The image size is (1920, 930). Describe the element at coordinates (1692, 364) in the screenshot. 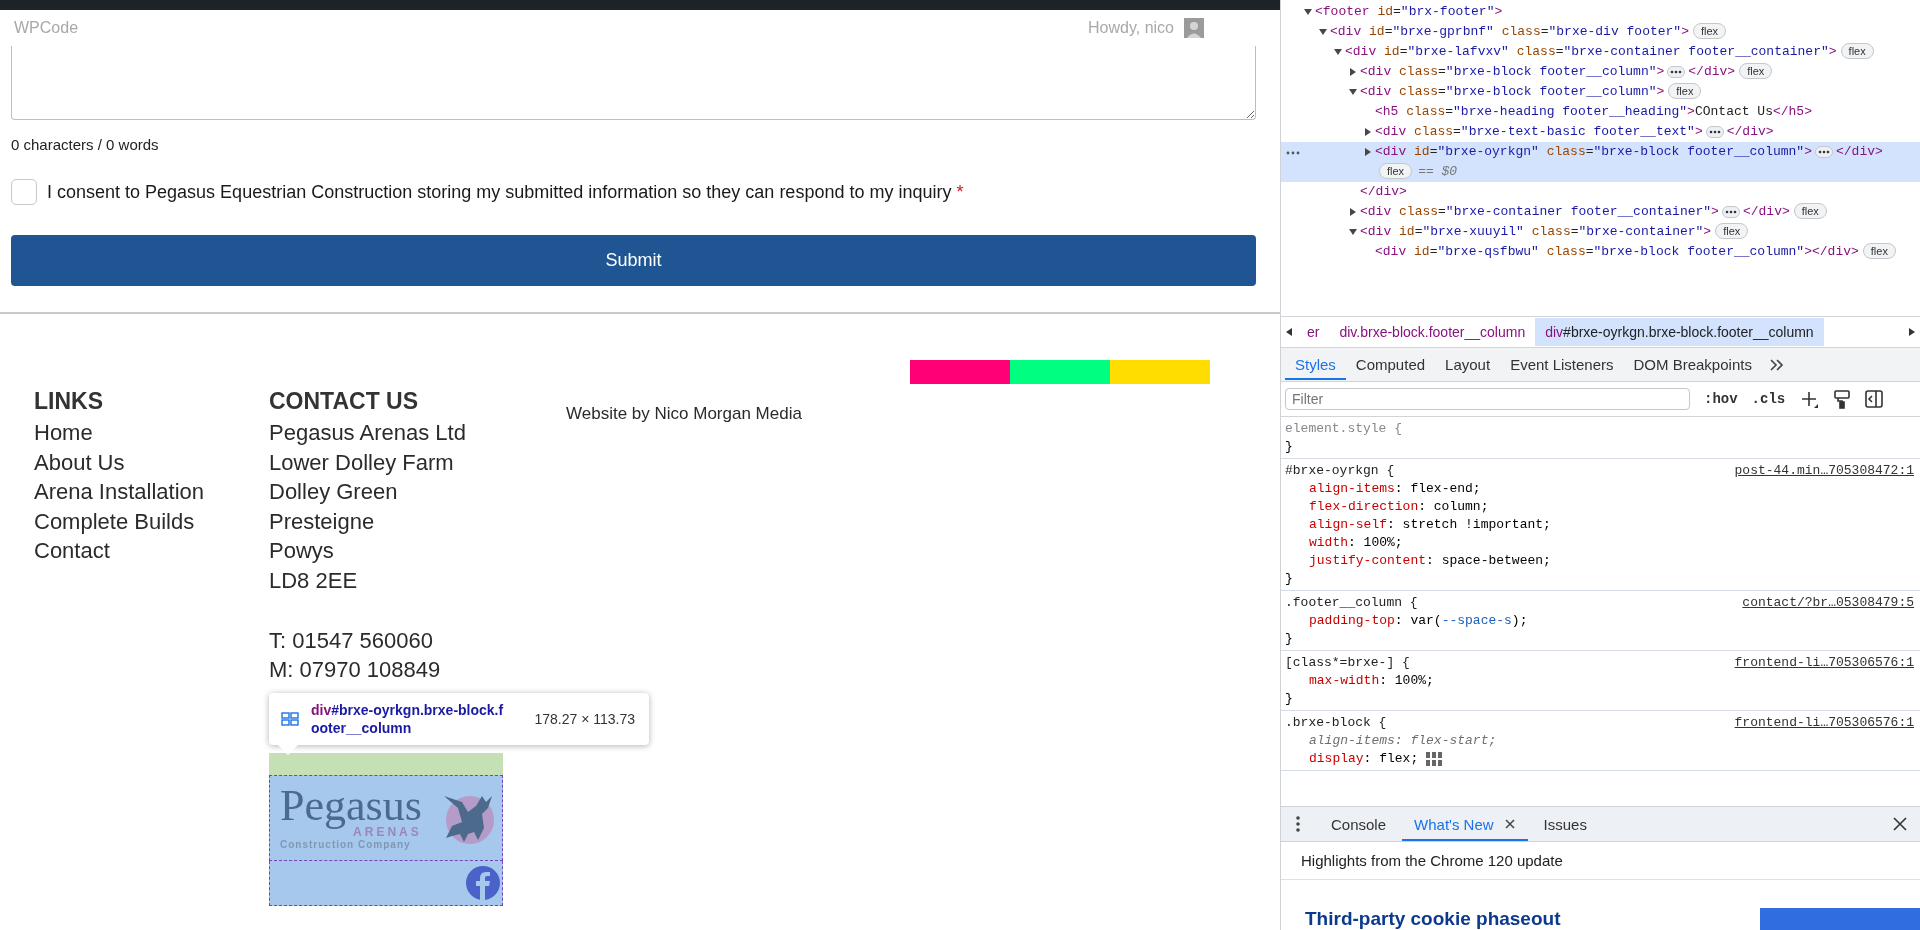

I see `panel-tab: DOM Breakpoints` at that location.